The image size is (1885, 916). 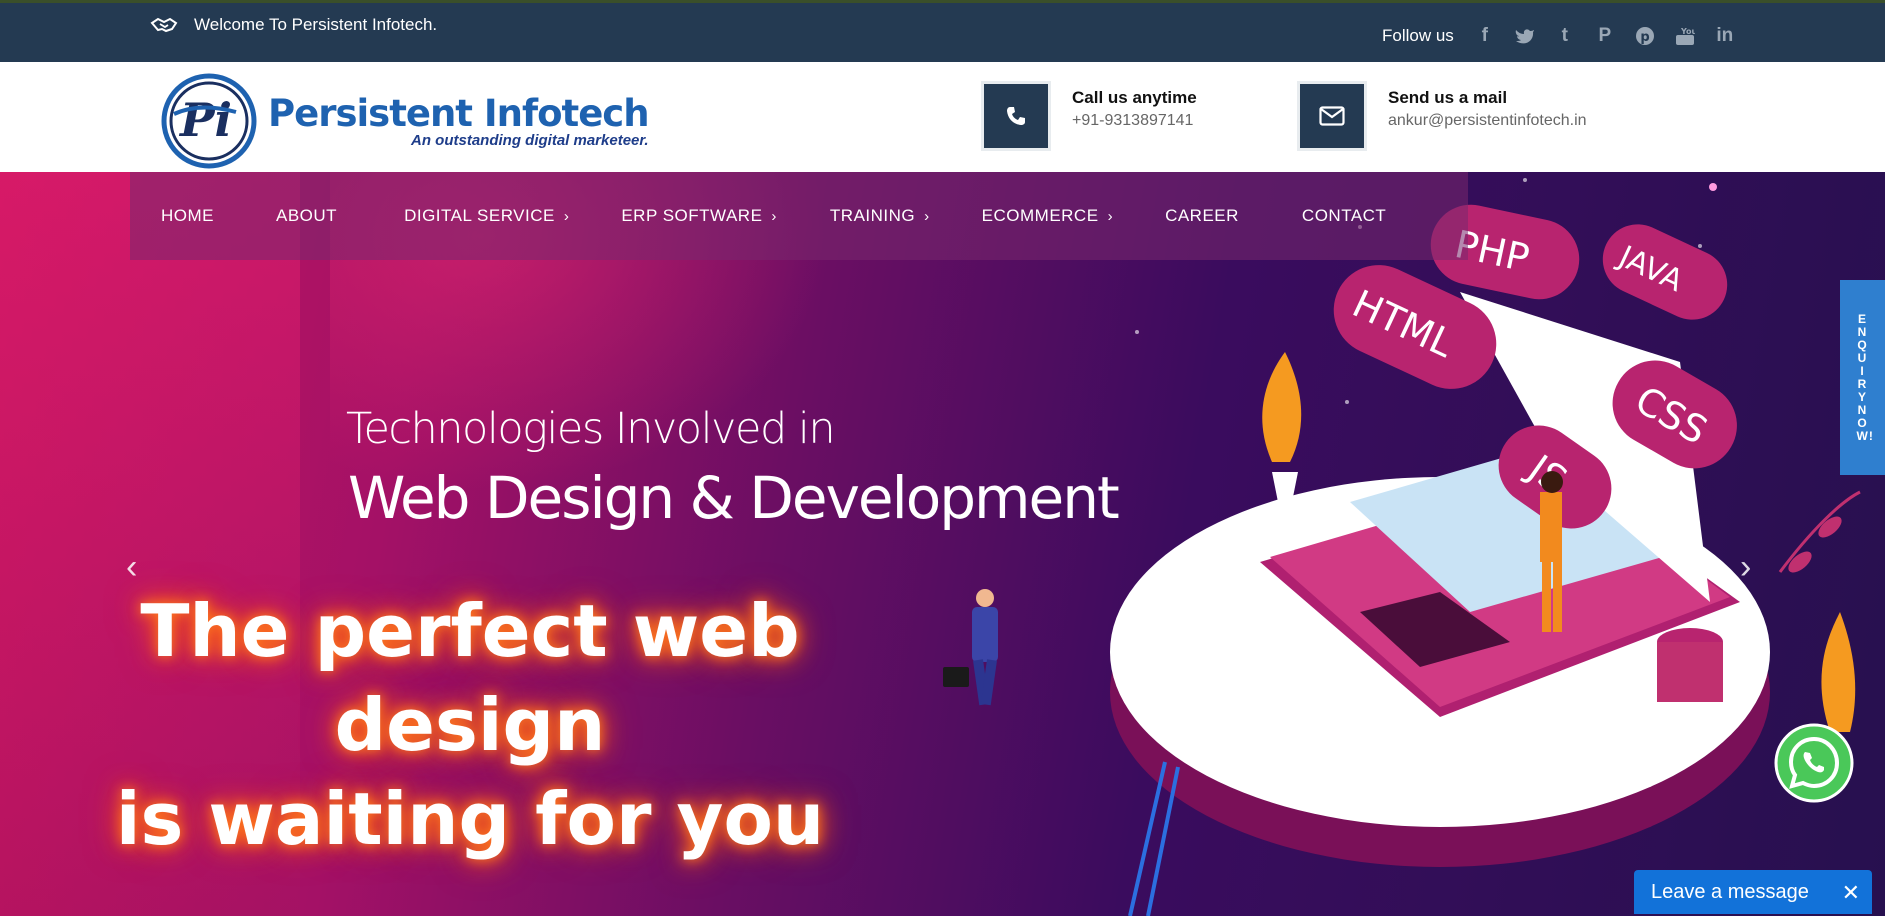 I want to click on nav-digital-service: DIGITAL SERVICE ›, so click(x=486, y=216).